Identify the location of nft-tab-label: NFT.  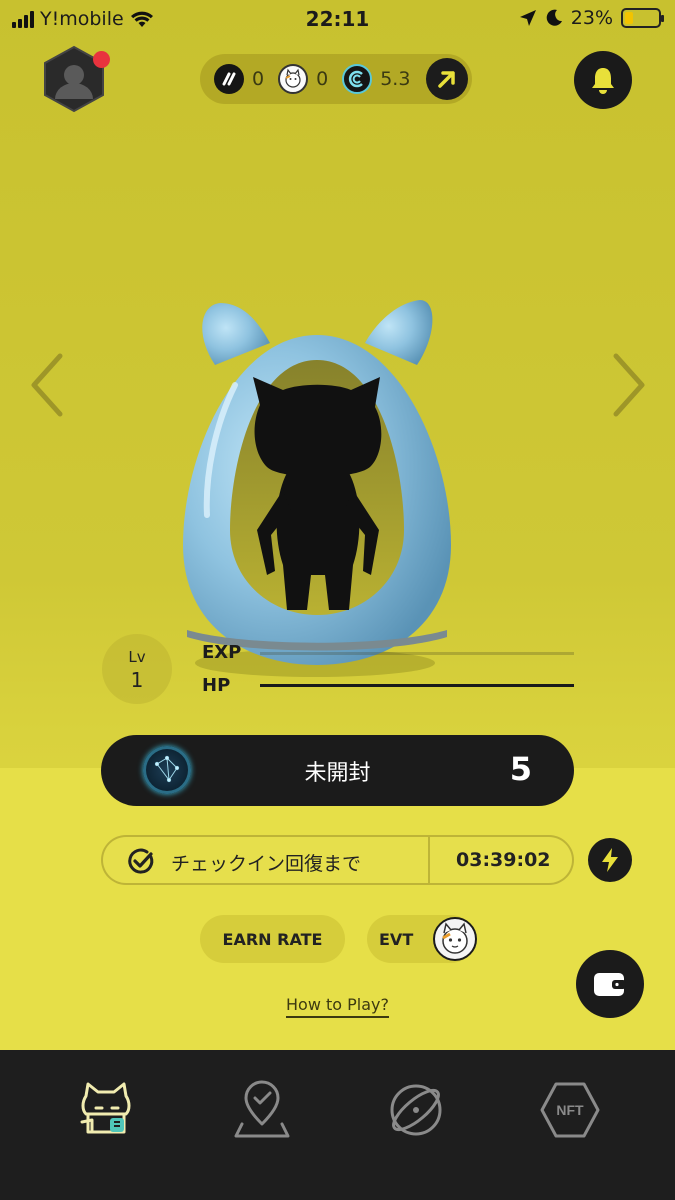
(570, 1110).